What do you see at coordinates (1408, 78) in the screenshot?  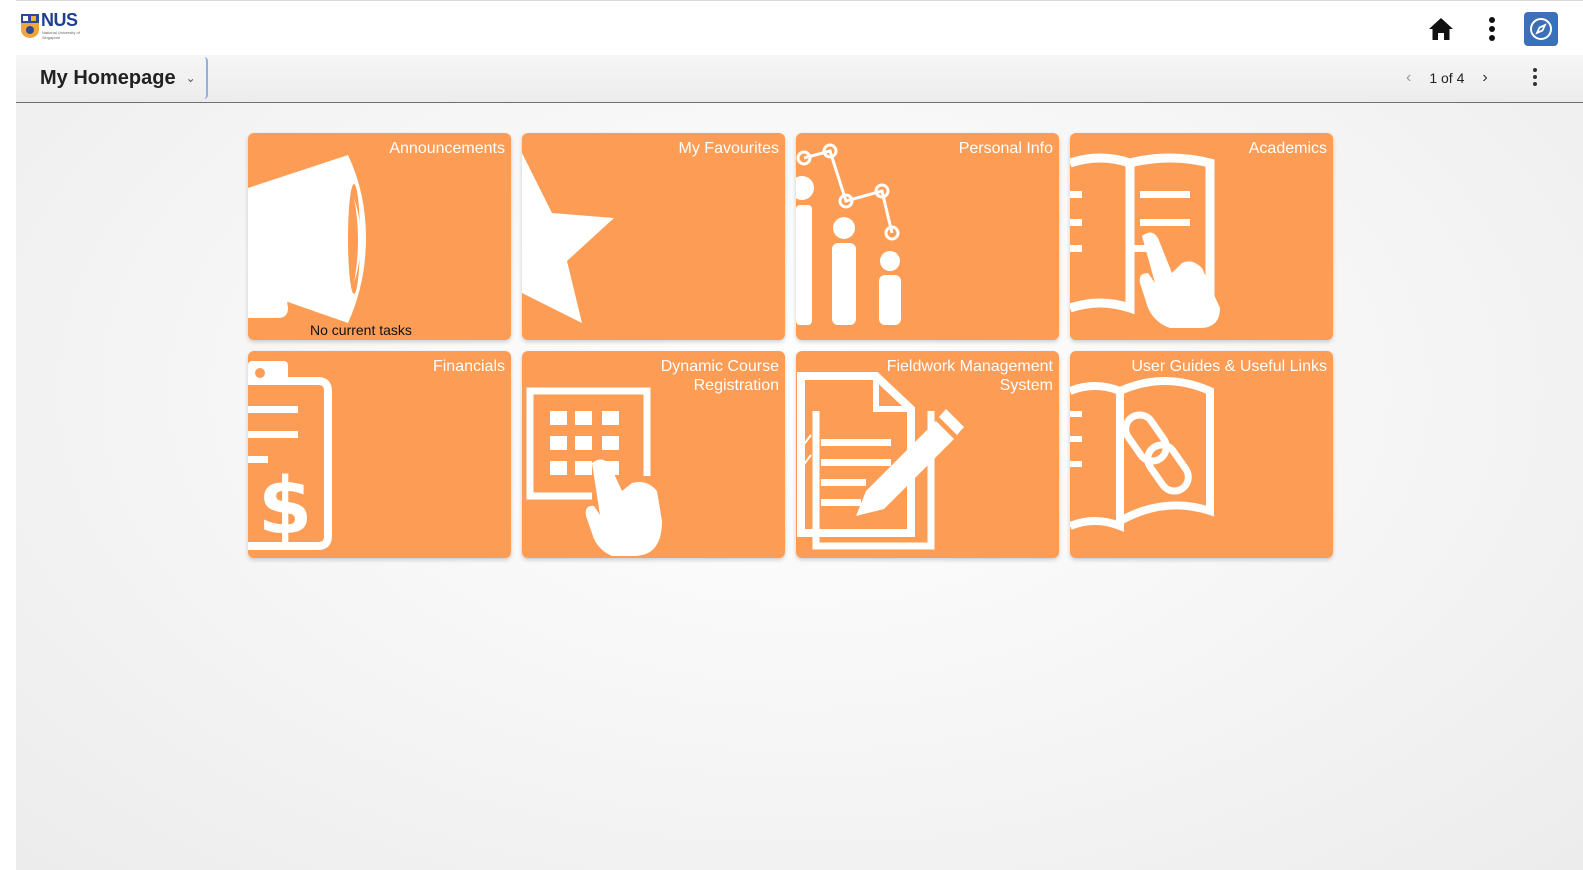 I see `previous-page-icon: ‹` at bounding box center [1408, 78].